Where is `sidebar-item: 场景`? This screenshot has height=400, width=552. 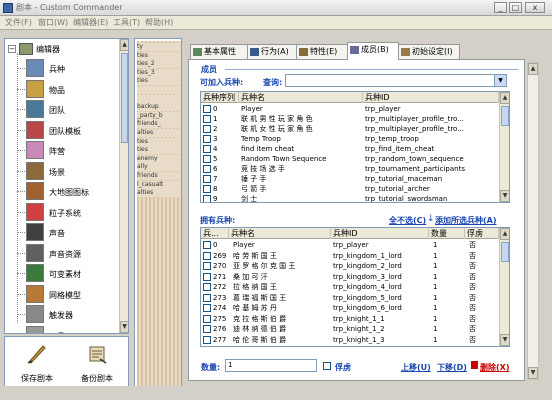 sidebar-item: 场景 is located at coordinates (60, 172).